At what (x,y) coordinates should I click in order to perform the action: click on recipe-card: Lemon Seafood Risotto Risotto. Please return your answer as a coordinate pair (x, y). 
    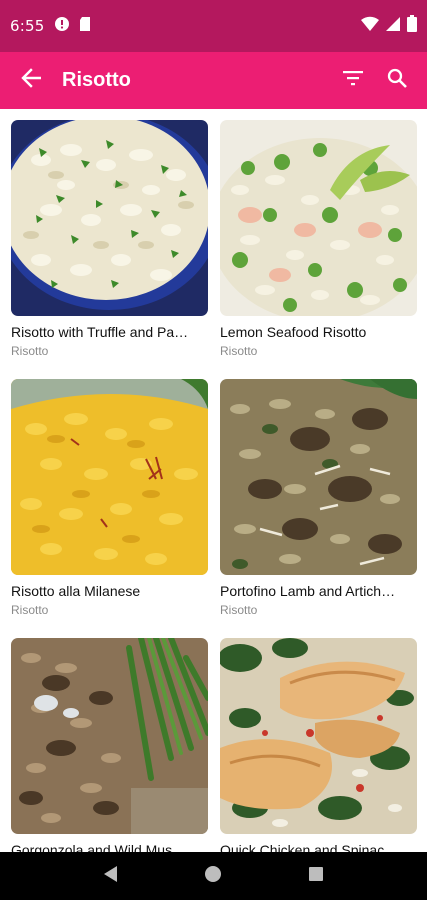
    Looking at the image, I should click on (318, 249).